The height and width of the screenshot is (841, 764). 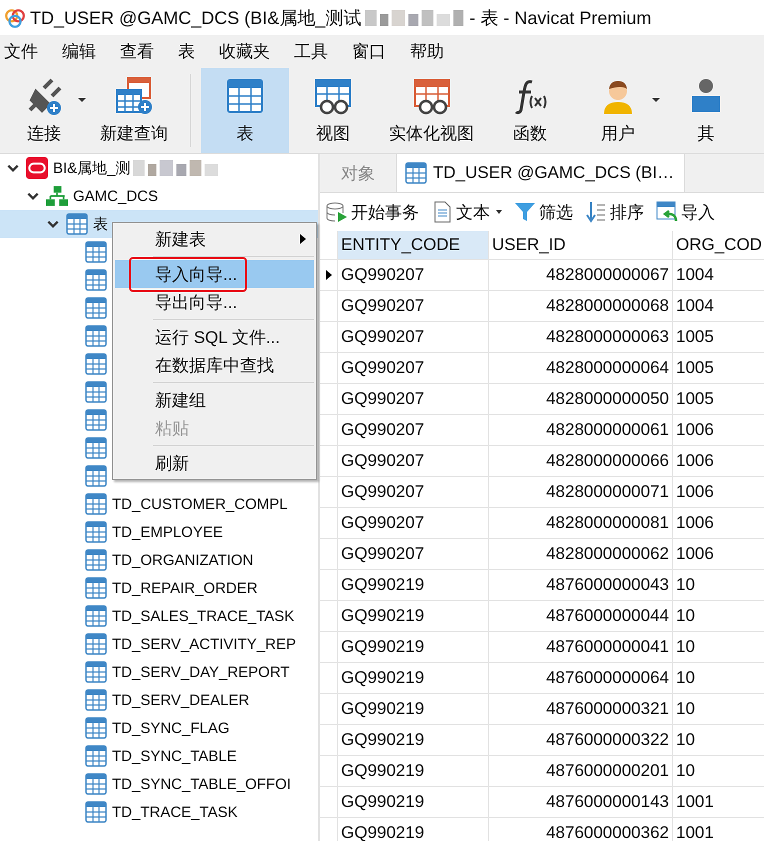 I want to click on table-cell: 4828000000081, so click(x=581, y=523).